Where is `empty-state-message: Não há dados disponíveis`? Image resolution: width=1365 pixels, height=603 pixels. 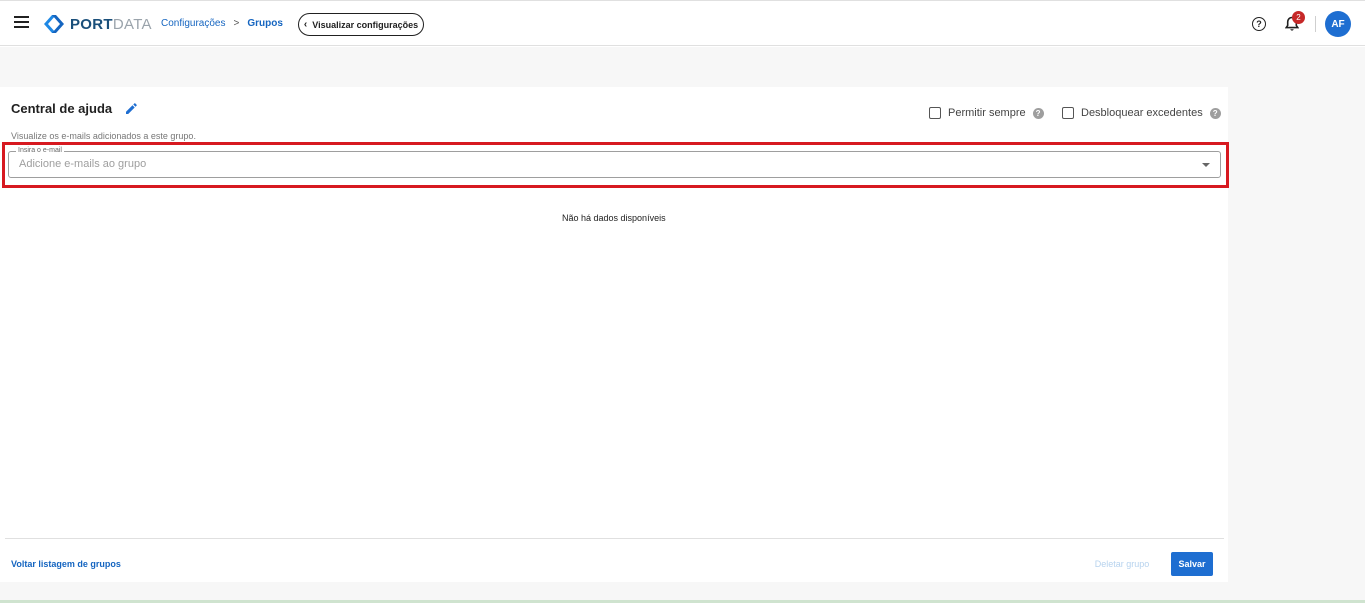 empty-state-message: Não há dados disponíveis is located at coordinates (614, 218).